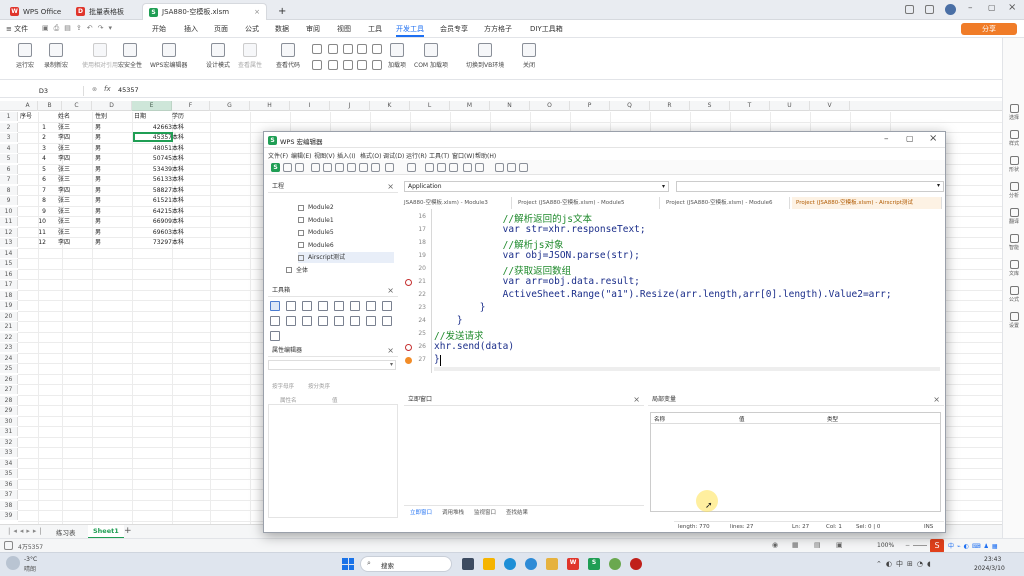 Image resolution: width=1024 pixels, height=576 pixels. What do you see at coordinates (33, 137) in the screenshot?
I see `table-cell: 2` at bounding box center [33, 137].